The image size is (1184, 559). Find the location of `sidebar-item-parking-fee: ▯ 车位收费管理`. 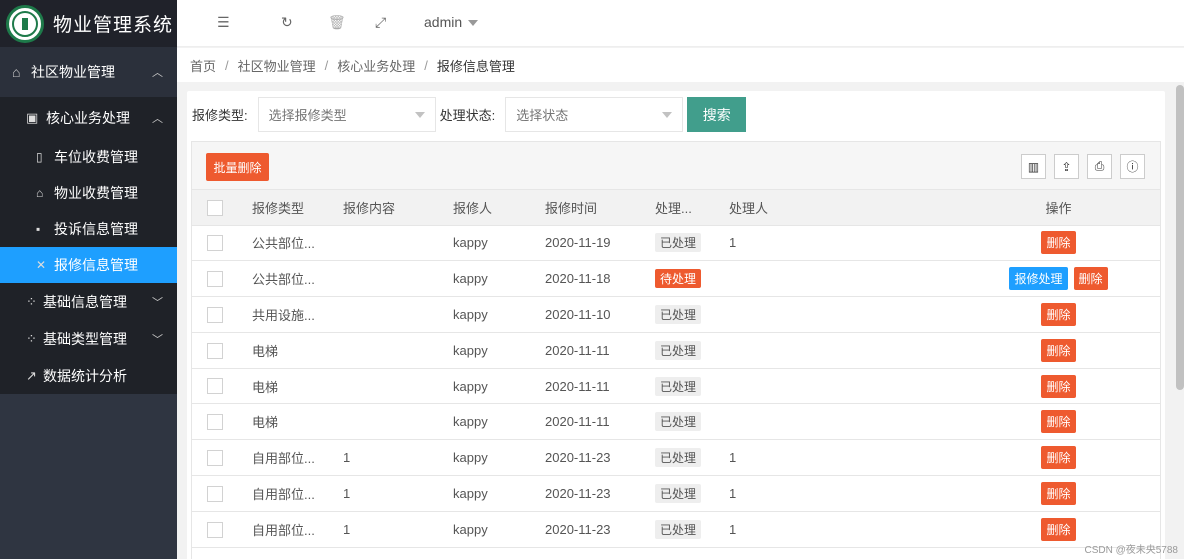

sidebar-item-parking-fee: ▯ 车位收费管理 is located at coordinates (88, 157).